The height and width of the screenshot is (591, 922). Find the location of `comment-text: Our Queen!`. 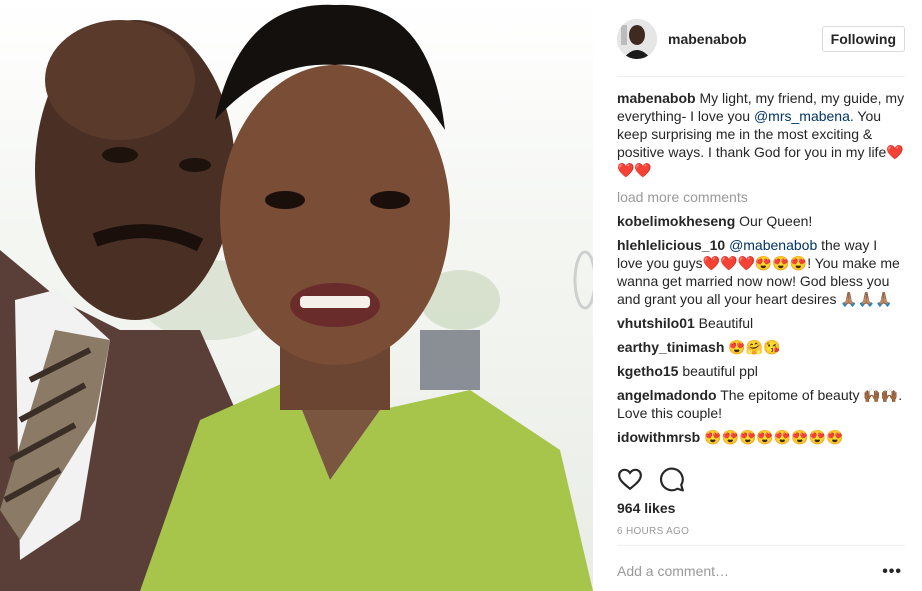

comment-text: Our Queen! is located at coordinates (774, 221).